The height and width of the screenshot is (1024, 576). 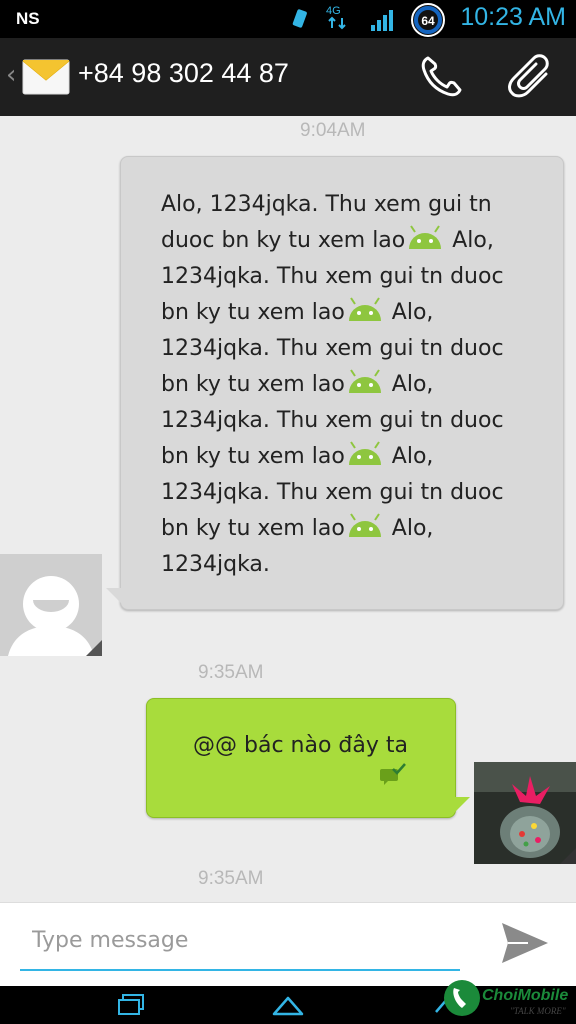 What do you see at coordinates (333, 11) in the screenshot?
I see `network-type-label: 4G` at bounding box center [333, 11].